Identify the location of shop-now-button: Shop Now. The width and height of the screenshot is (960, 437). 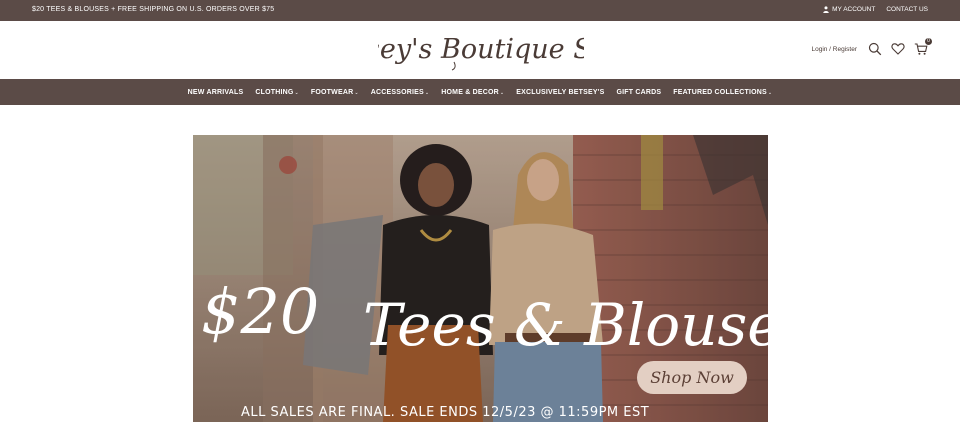
(692, 377).